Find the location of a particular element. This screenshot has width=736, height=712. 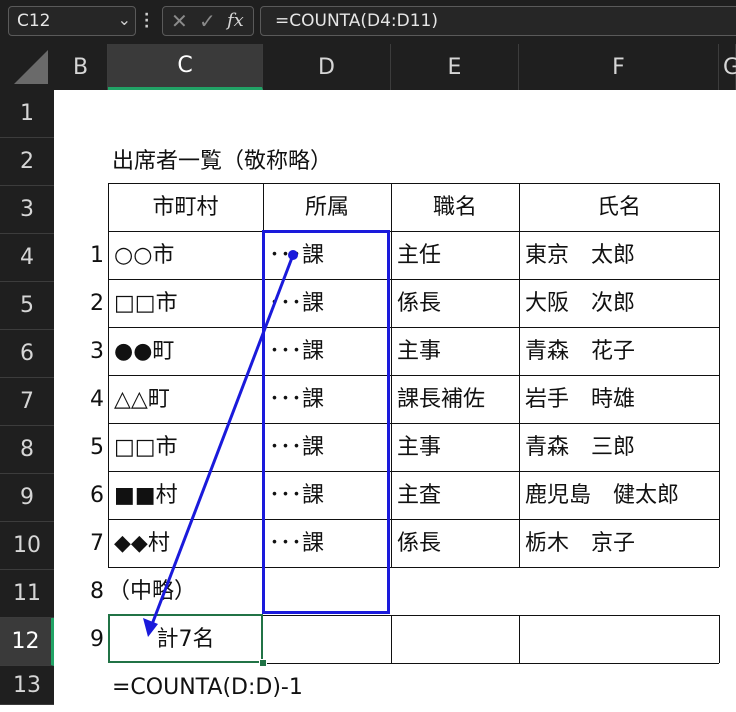

pointer-arrow is located at coordinates (220, 443).